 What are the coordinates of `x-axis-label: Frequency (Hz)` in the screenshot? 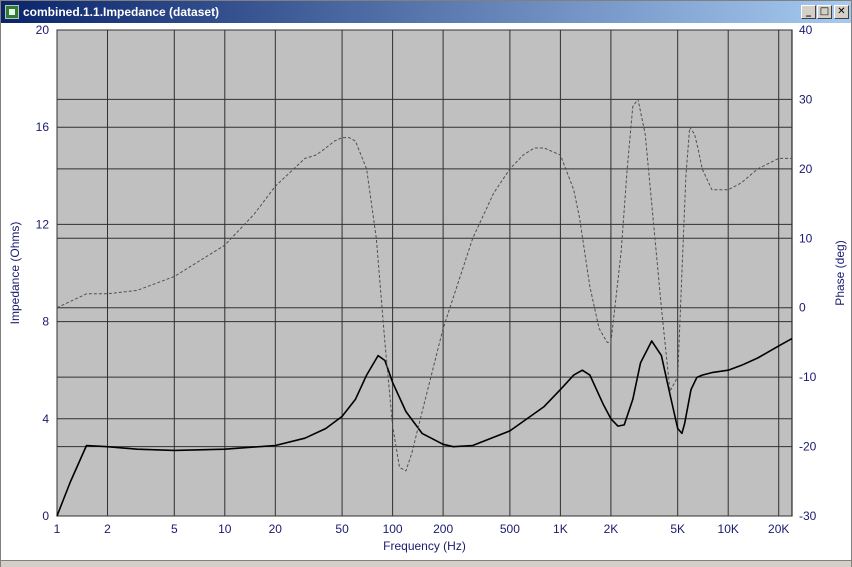 It's located at (424, 546).